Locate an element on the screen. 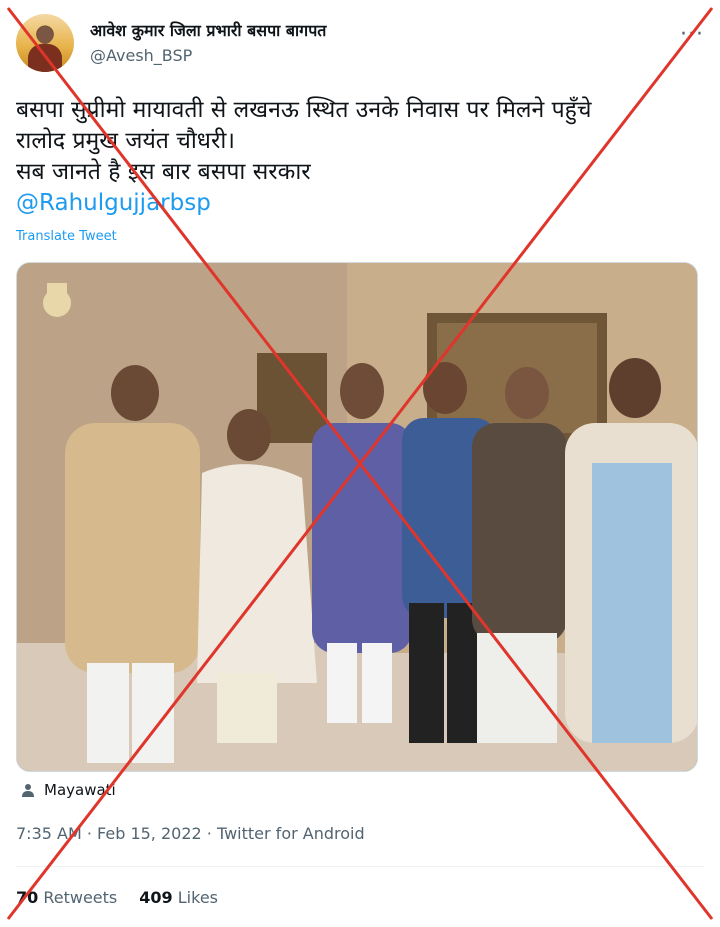 The height and width of the screenshot is (927, 720). tagged-person-name: Mayawati is located at coordinates (80, 790).